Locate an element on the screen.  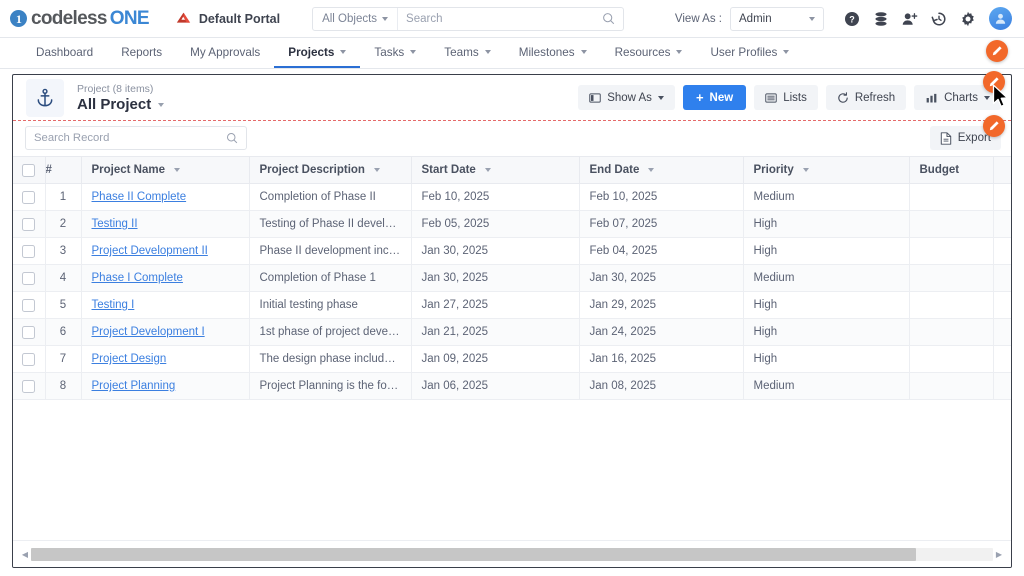
charts-label: Charts is located at coordinates (961, 97).